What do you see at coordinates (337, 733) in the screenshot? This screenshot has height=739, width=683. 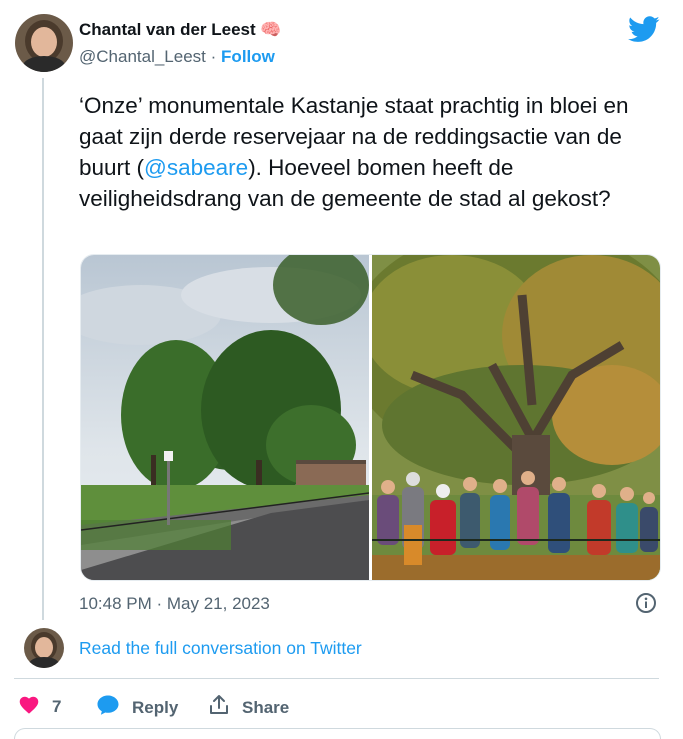 I see `next-card-edge` at bounding box center [337, 733].